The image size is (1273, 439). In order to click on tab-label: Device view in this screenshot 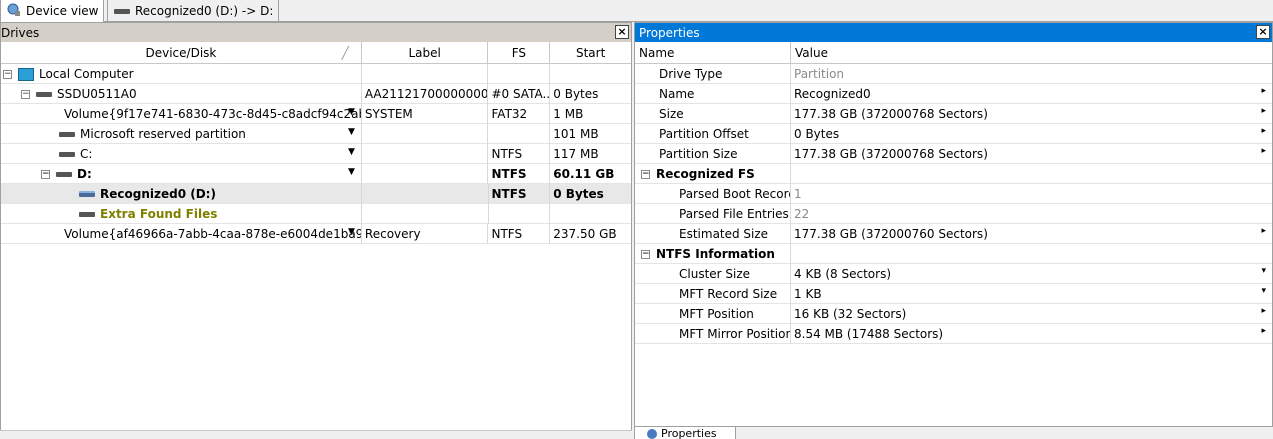, I will do `click(62, 11)`.